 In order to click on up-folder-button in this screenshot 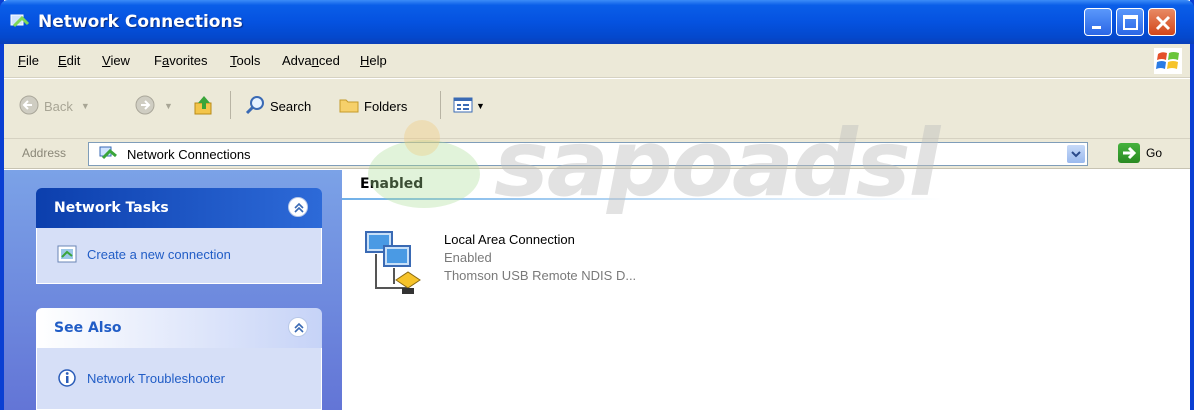, I will do `click(204, 106)`.